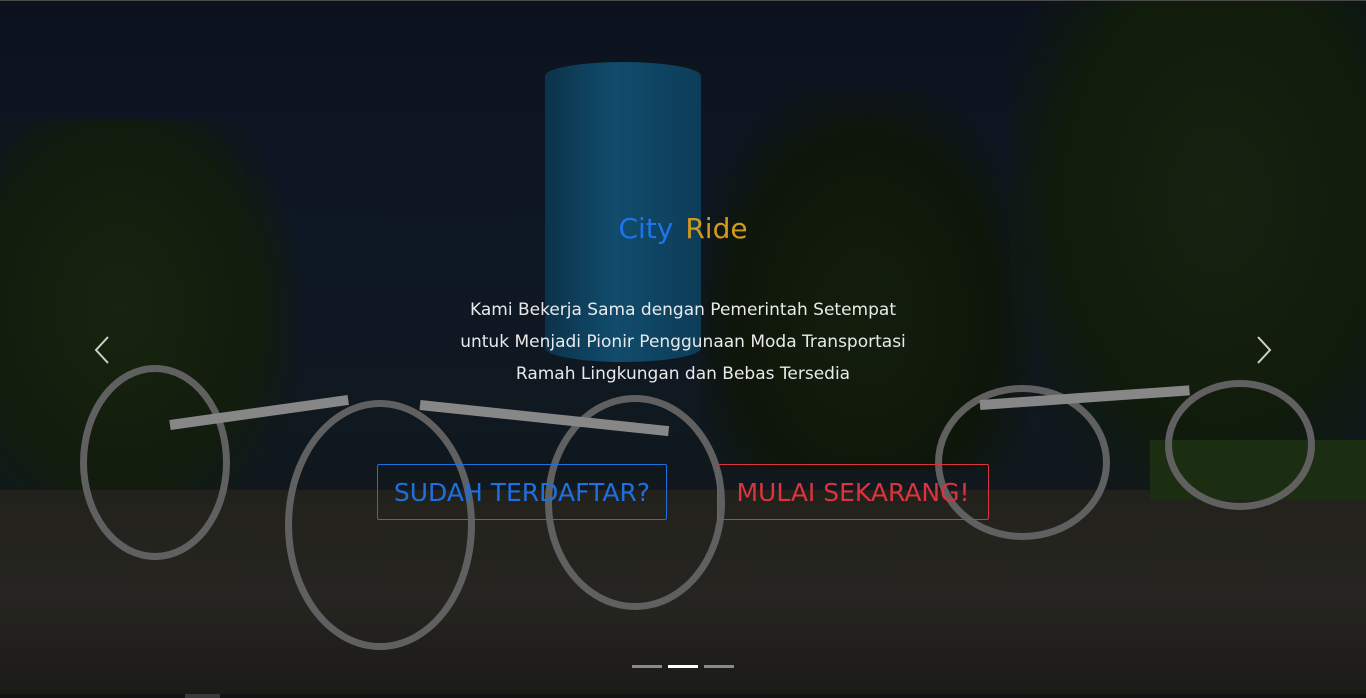 The image size is (1366, 698). What do you see at coordinates (716, 228) in the screenshot?
I see `brand-title-ride: Ride` at bounding box center [716, 228].